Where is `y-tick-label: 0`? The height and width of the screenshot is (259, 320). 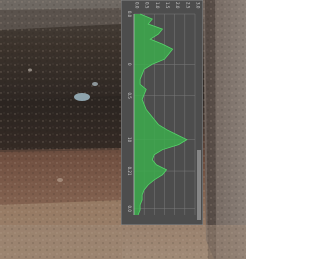 y-tick-label: 0 is located at coordinates (129, 64).